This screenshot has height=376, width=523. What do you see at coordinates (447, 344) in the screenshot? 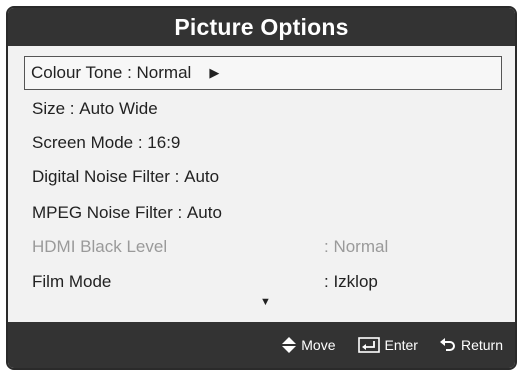
I see `return-arrow-icon` at bounding box center [447, 344].